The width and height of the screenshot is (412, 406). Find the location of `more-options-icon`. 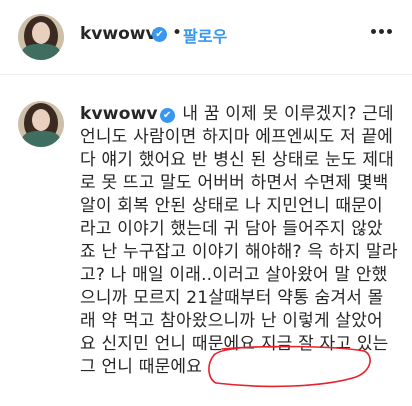

more-options-icon is located at coordinates (382, 32).